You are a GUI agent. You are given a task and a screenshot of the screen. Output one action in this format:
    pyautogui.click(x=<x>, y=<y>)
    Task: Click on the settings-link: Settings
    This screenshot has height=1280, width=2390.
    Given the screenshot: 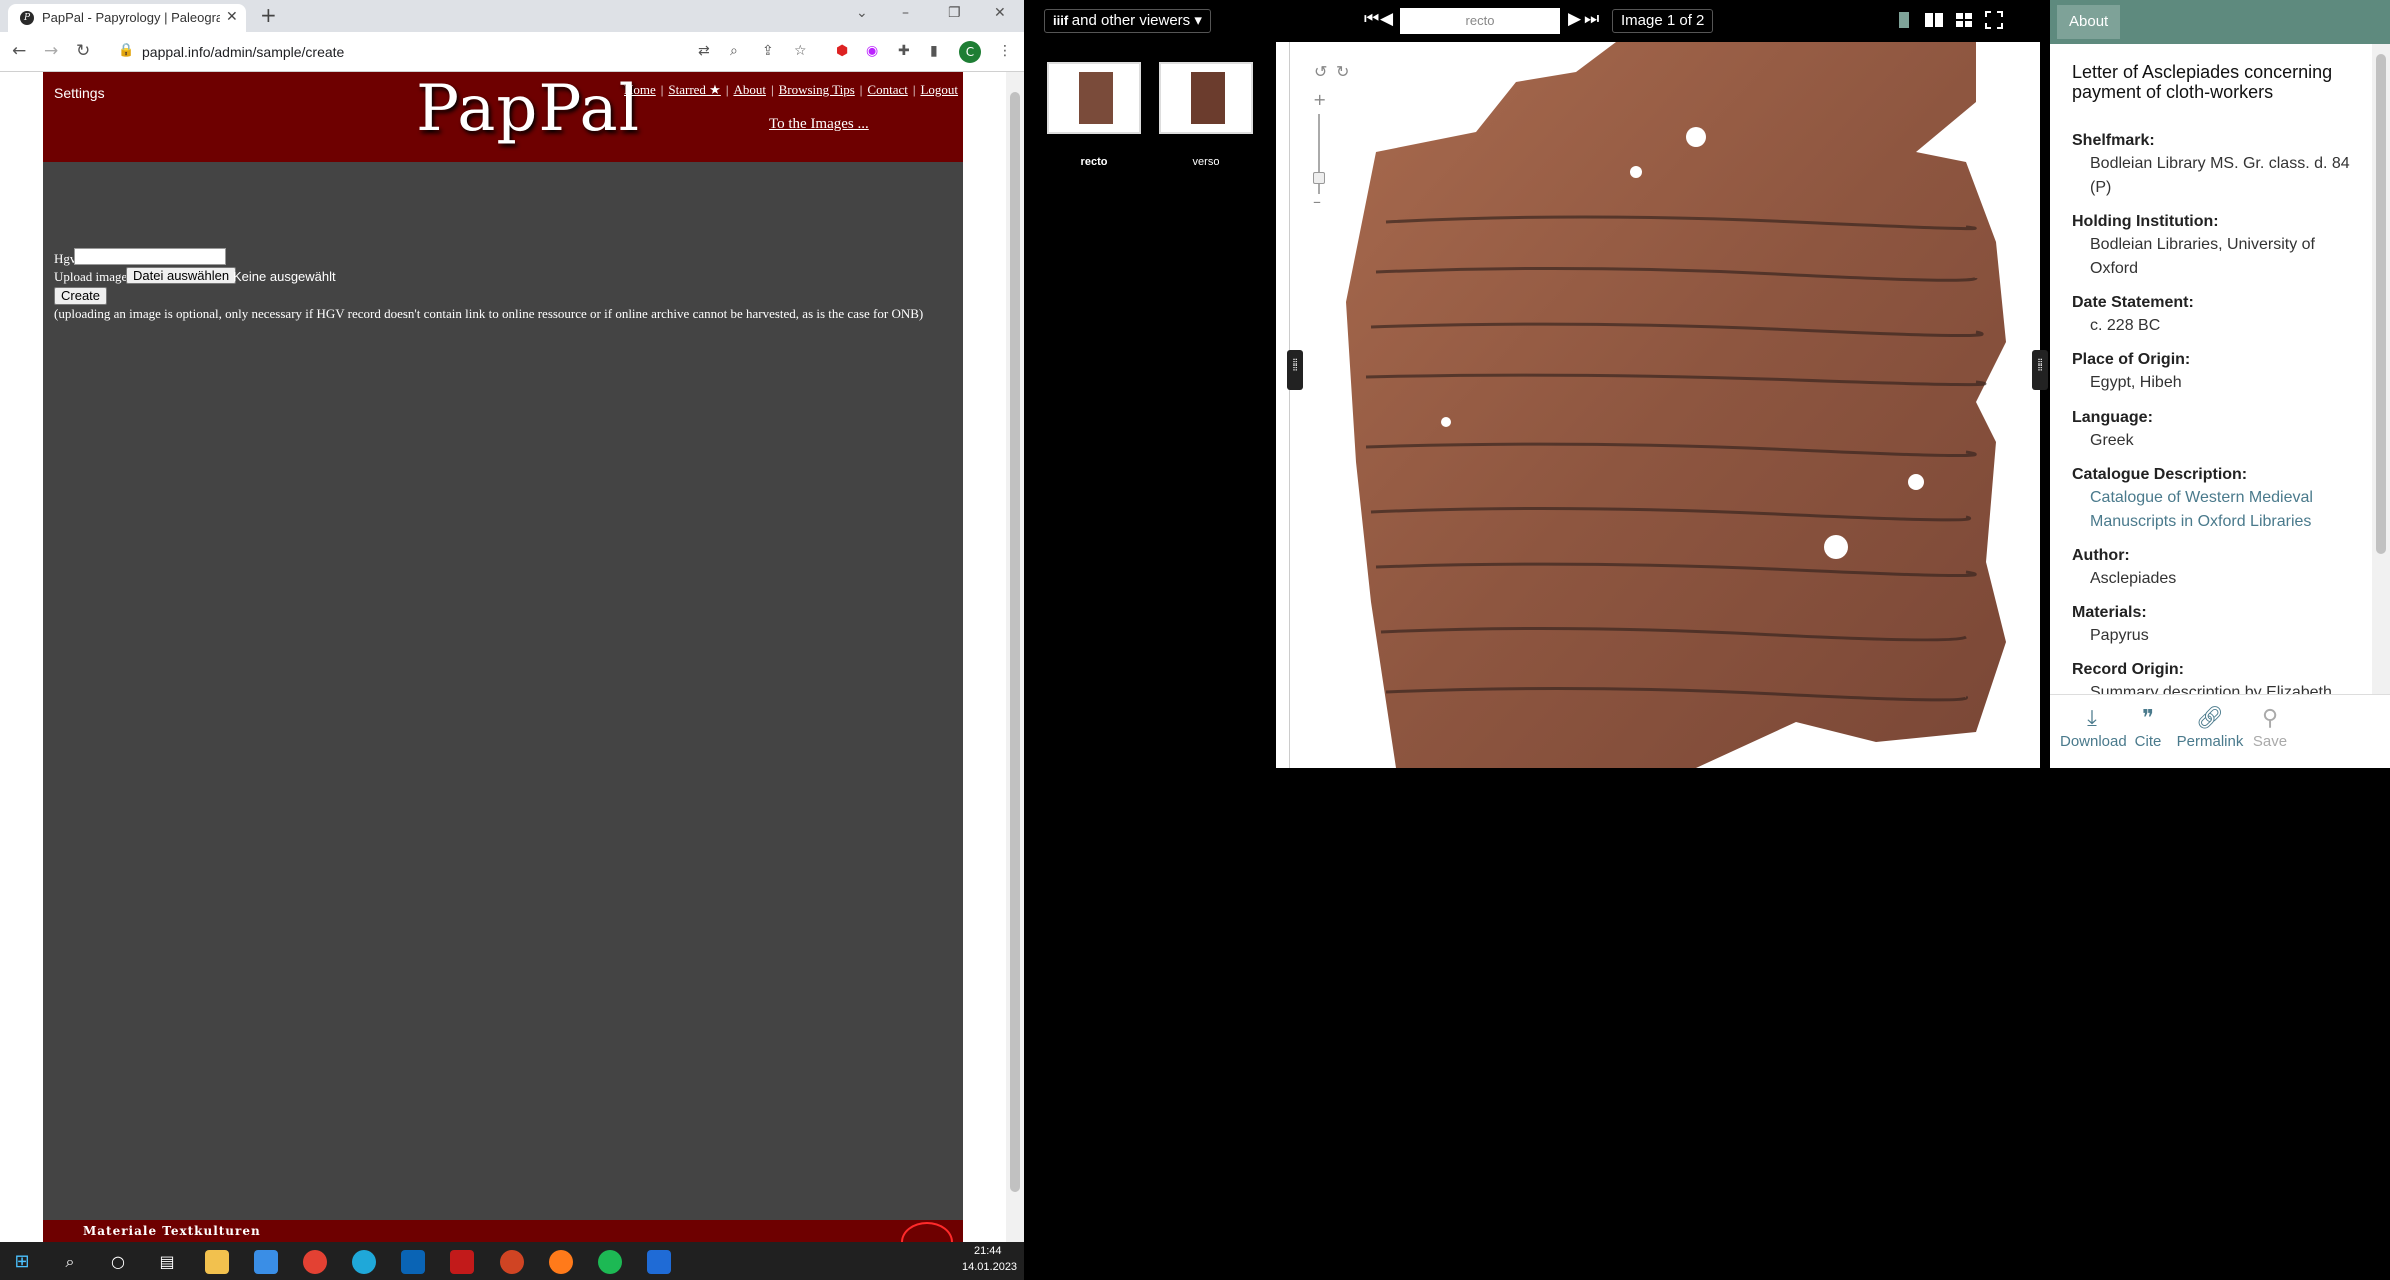 What is the action you would take?
    pyautogui.click(x=79, y=93)
    